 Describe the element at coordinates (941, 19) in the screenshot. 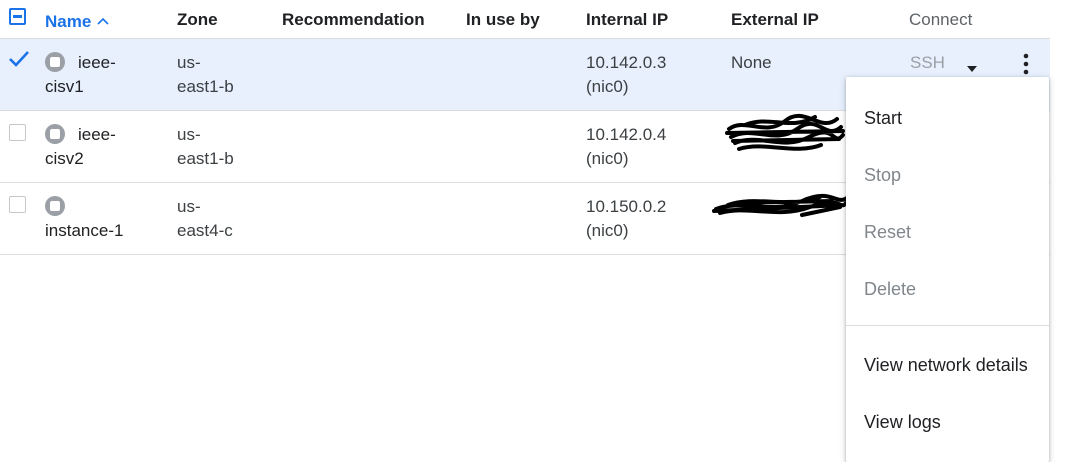

I see `column-header-connect: Connect` at that location.